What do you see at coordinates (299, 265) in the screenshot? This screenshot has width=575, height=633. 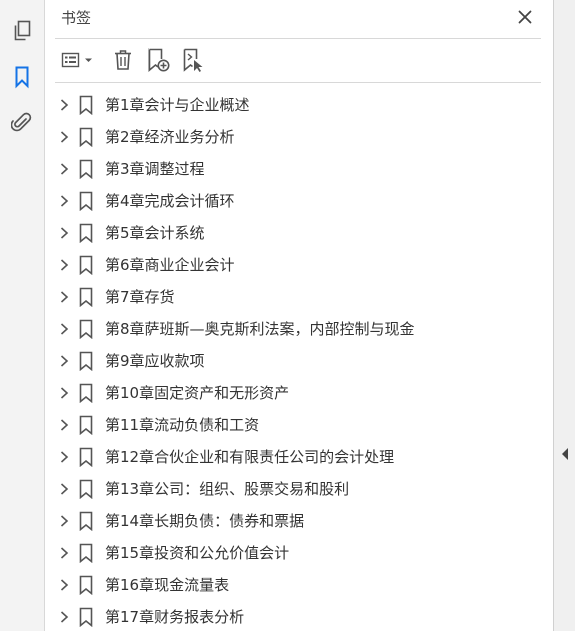 I see `bookmark-item: 第6章商业企业会计` at bounding box center [299, 265].